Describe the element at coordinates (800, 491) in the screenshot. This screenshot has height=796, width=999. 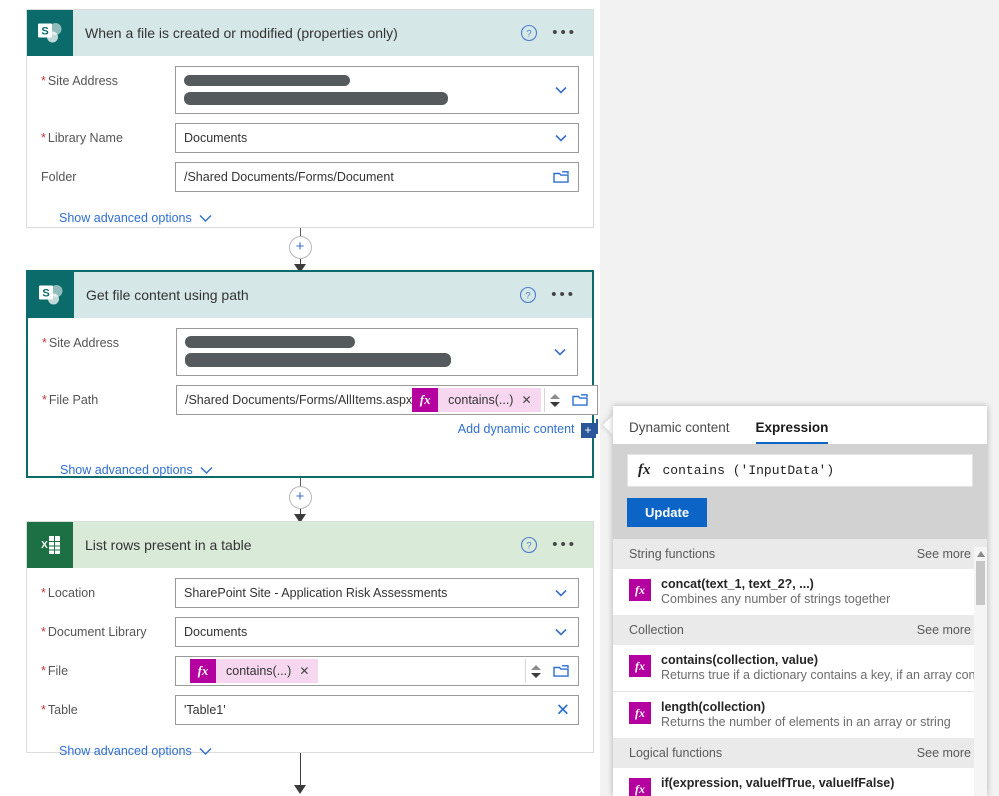
I see `expression-editor-area: fx contains ('InputData') Update` at that location.